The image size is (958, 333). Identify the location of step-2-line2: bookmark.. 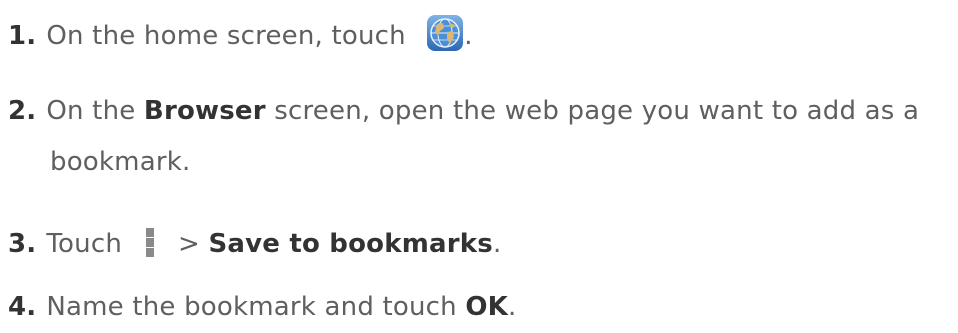
(120, 162).